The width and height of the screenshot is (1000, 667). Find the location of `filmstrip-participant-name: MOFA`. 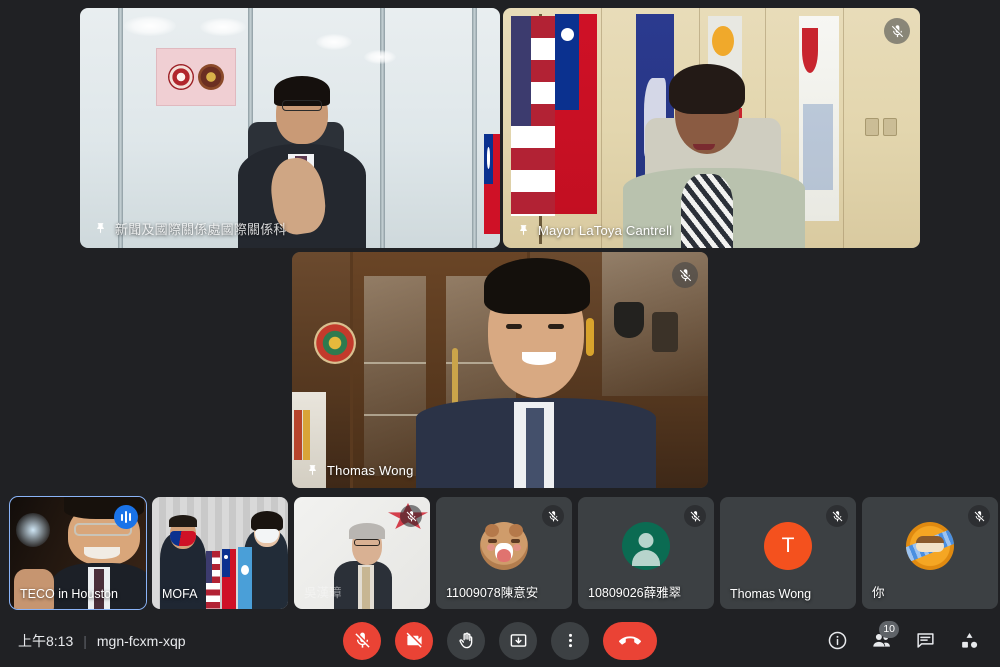

filmstrip-participant-name: MOFA is located at coordinates (180, 594).